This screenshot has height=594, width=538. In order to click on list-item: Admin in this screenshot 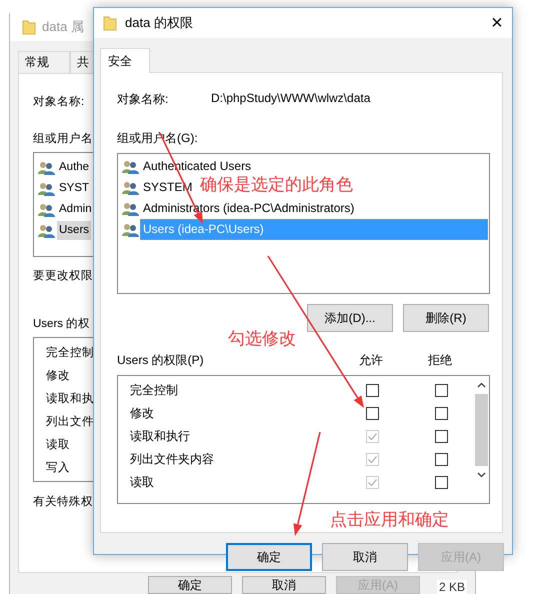, I will do `click(75, 209)`.